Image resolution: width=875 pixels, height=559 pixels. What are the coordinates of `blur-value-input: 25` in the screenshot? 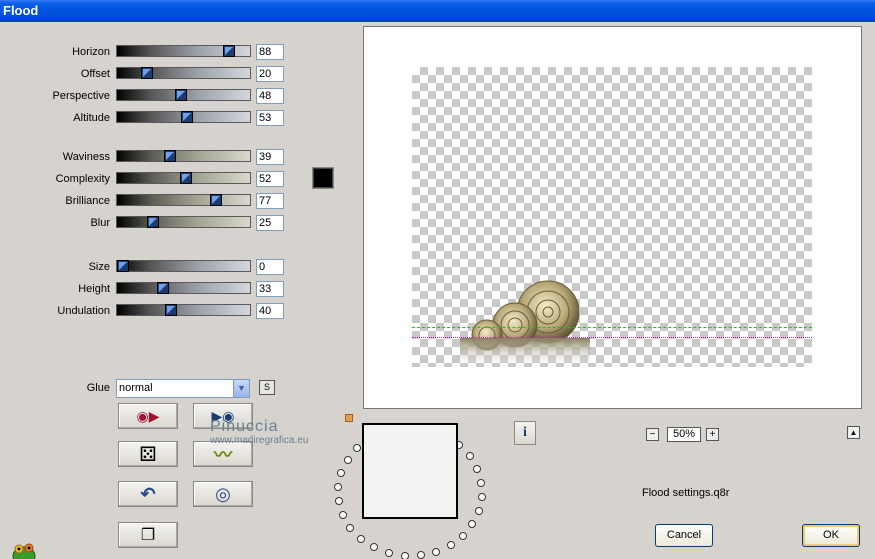 It's located at (270, 223).